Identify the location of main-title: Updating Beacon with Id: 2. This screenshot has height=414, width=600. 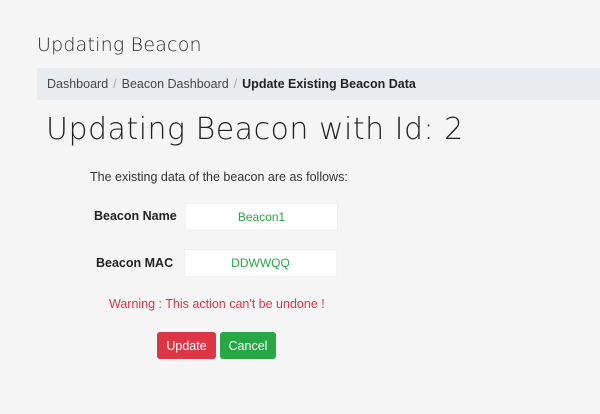
(255, 129).